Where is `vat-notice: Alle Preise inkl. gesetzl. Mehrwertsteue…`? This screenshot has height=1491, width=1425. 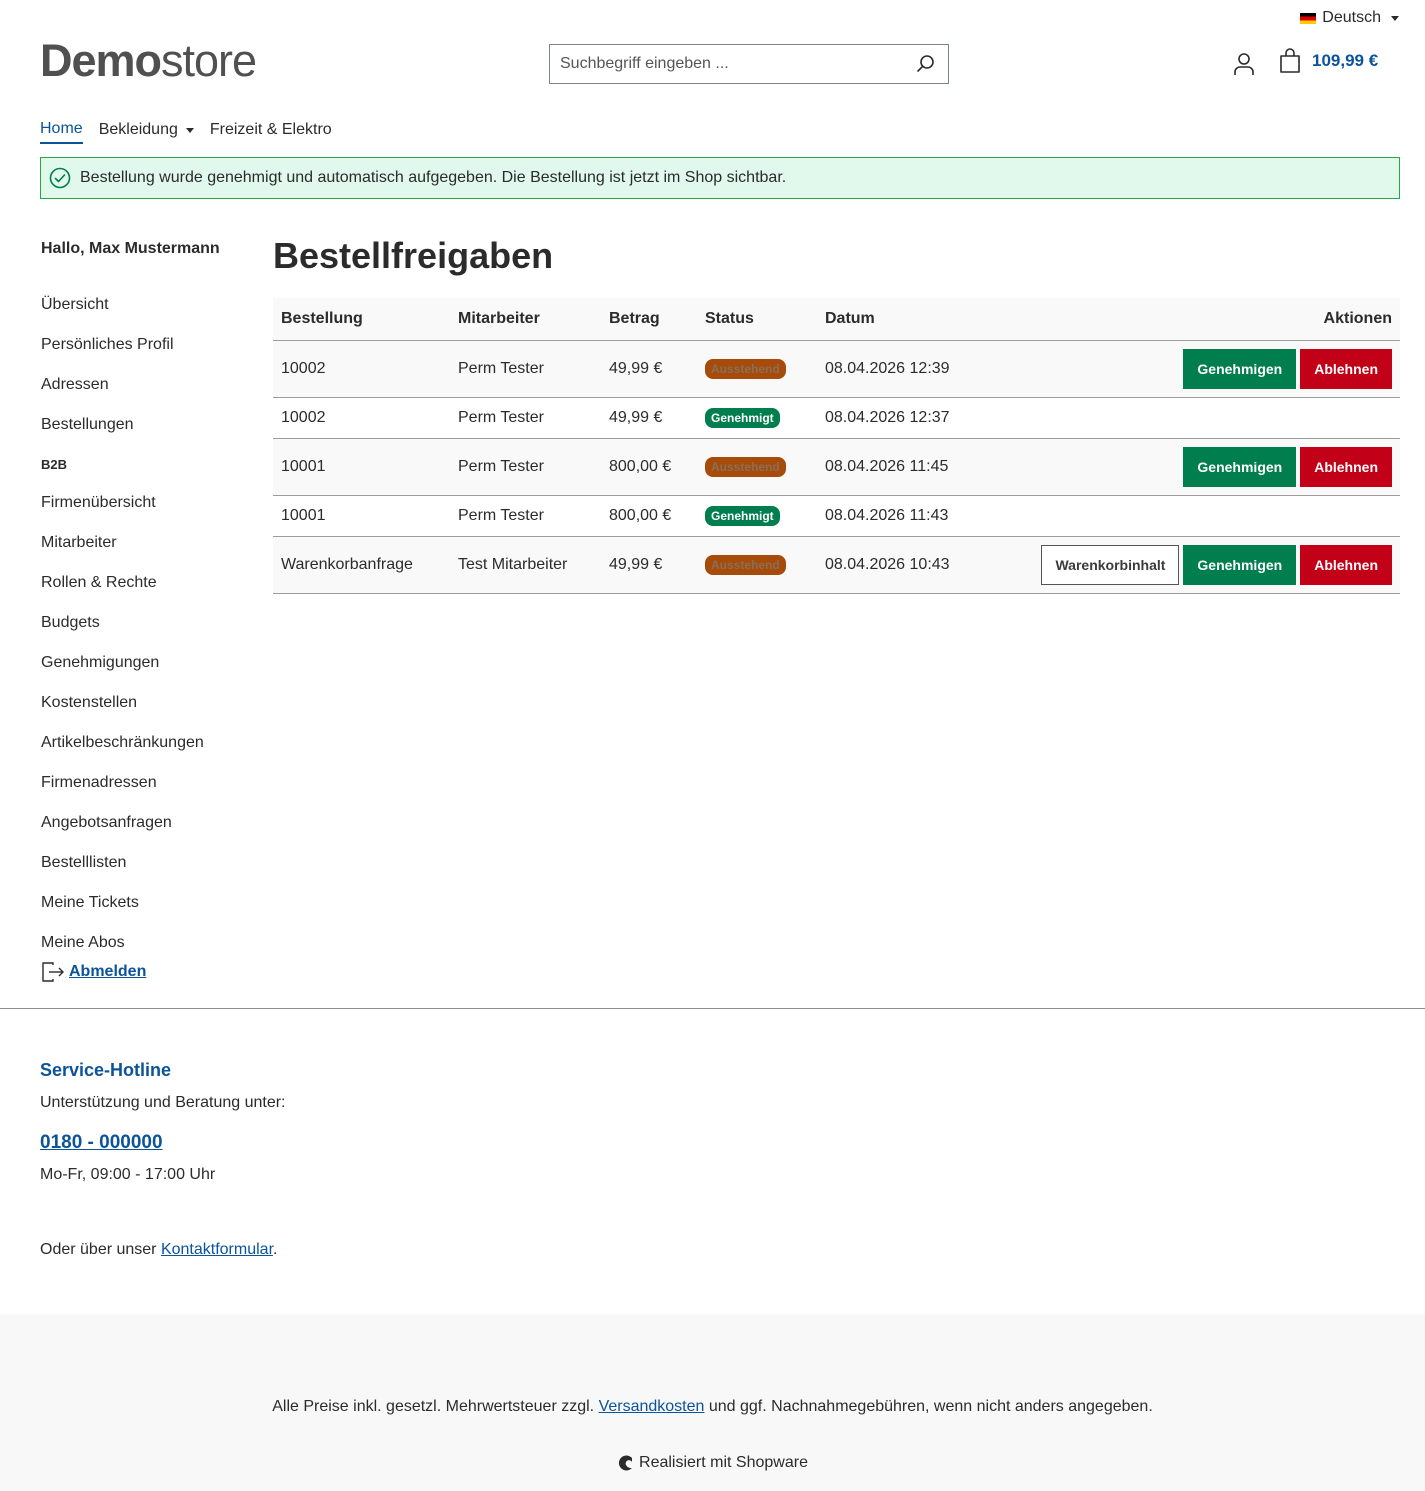
vat-notice: Alle Preise inkl. gesetzl. Mehrwertsteue… is located at coordinates (712, 1407).